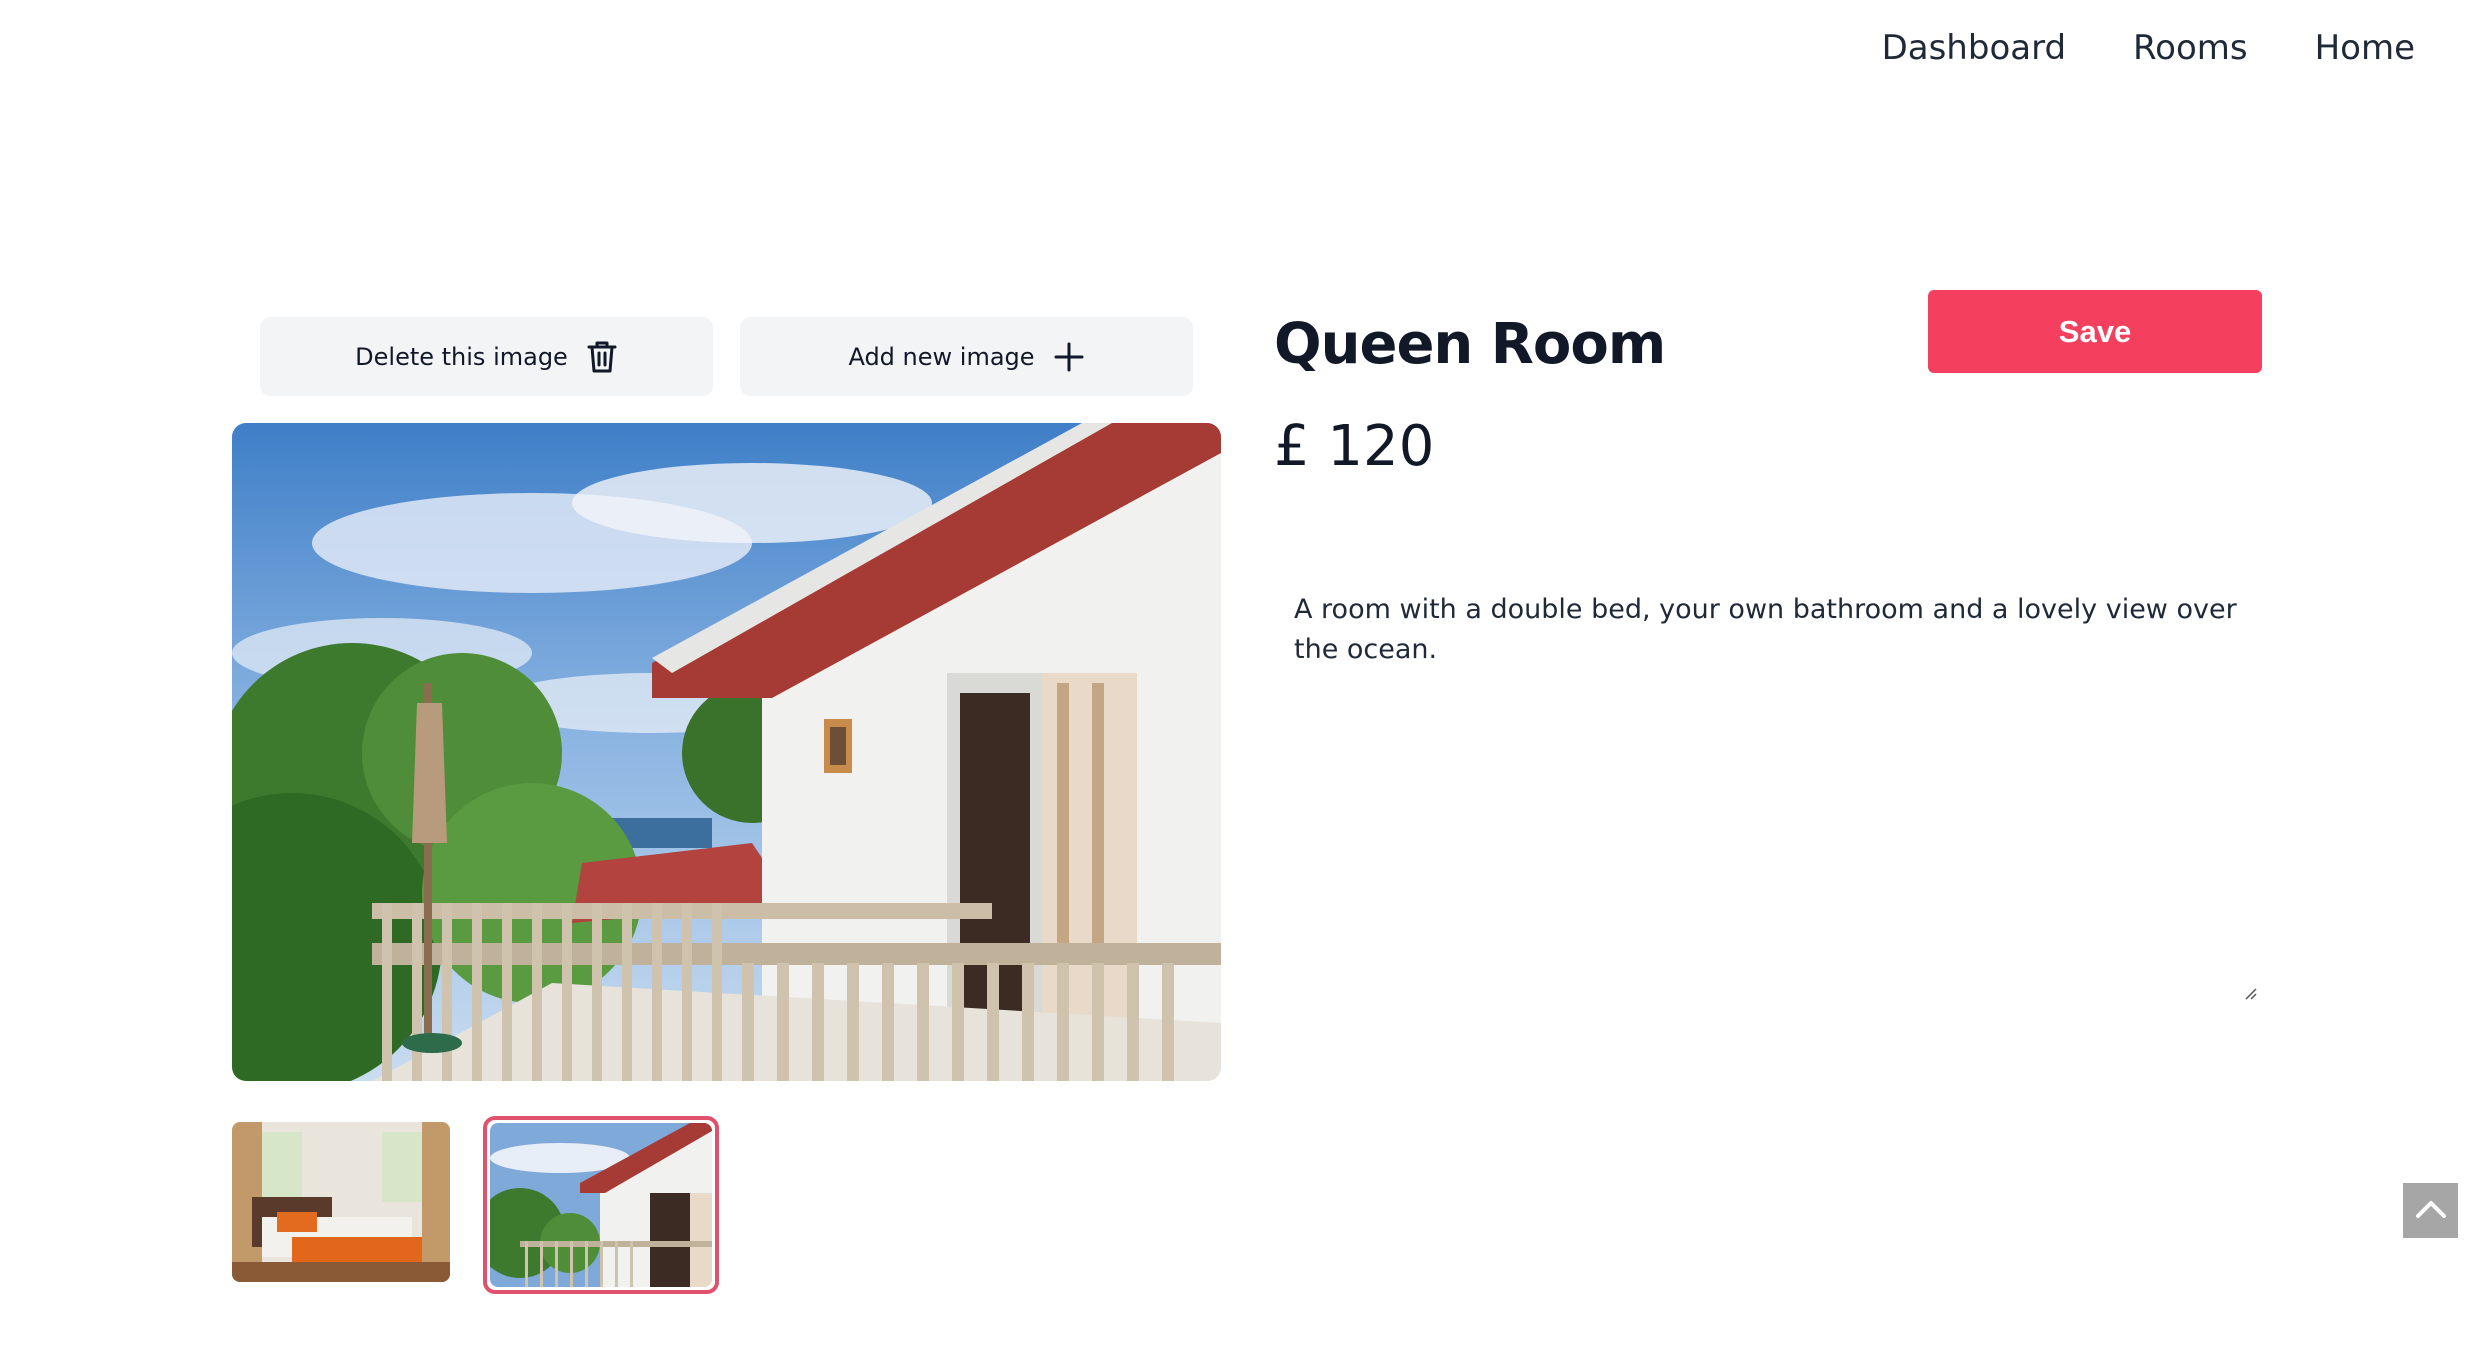 This screenshot has height=1369, width=2481. I want to click on nav-dashboard: Dashboard, so click(1974, 48).